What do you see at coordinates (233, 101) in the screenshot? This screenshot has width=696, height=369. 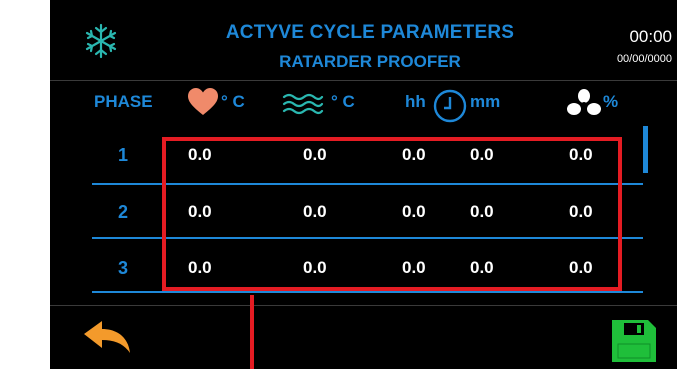 I see `column-header-core-temp-unit: ° C` at bounding box center [233, 101].